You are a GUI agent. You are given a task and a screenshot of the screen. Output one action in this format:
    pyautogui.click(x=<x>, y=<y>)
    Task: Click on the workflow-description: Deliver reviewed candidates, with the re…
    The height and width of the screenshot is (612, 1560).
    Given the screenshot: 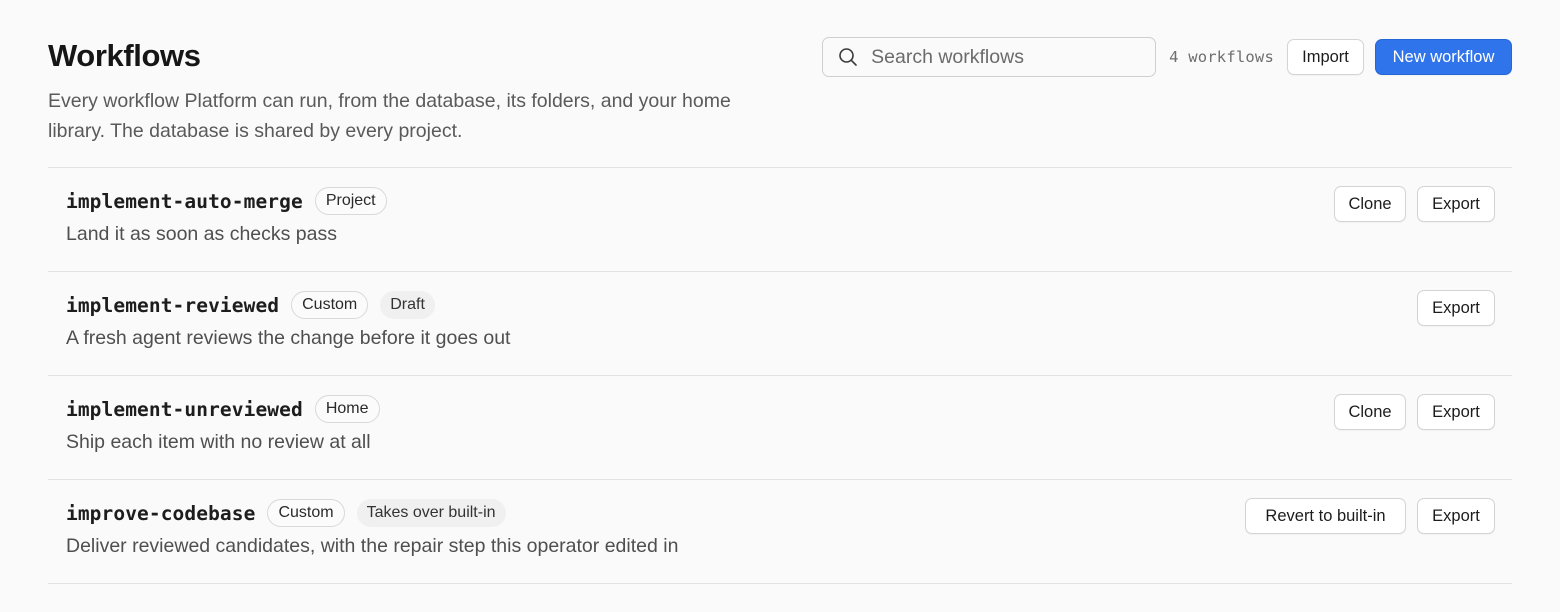 What is the action you would take?
    pyautogui.click(x=372, y=546)
    